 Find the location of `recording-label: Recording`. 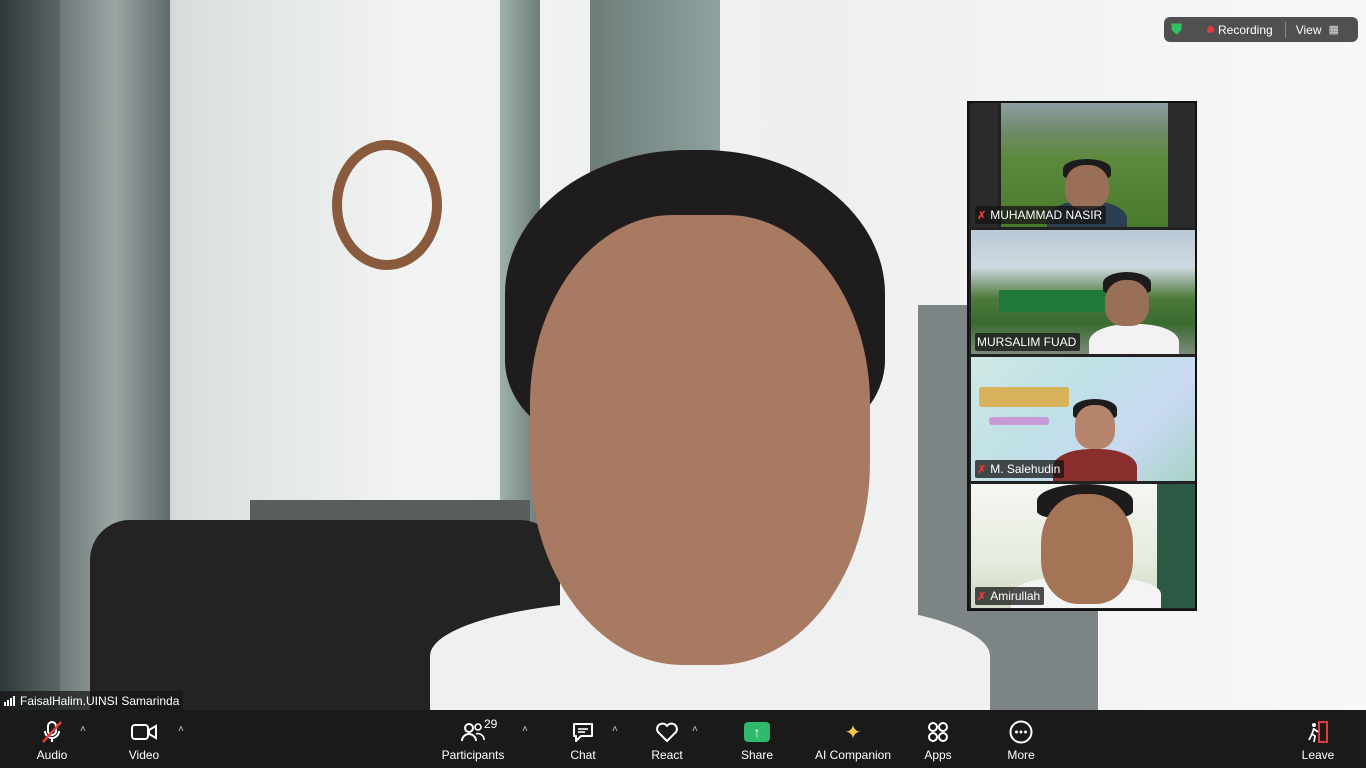

recording-label: Recording is located at coordinates (1245, 30).